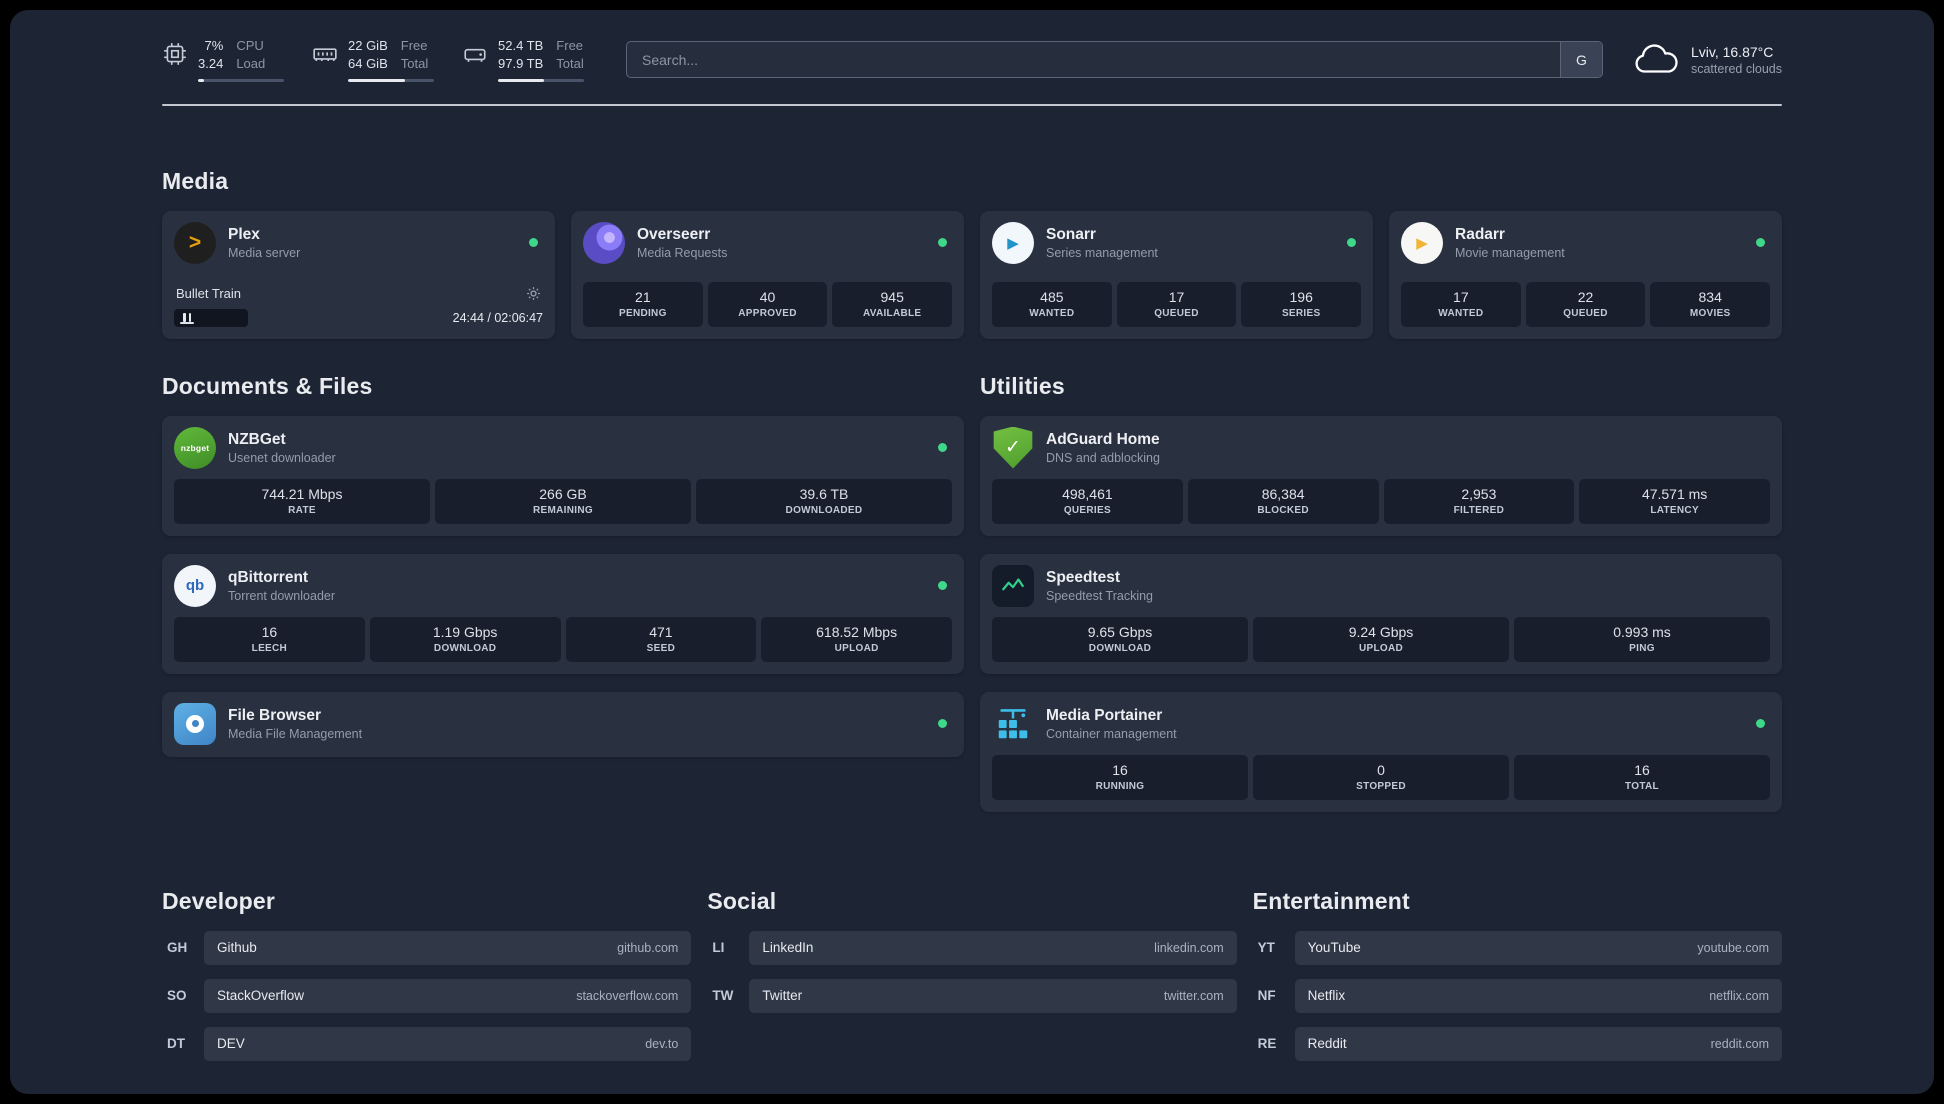  What do you see at coordinates (972, 104) in the screenshot?
I see `header-divider` at bounding box center [972, 104].